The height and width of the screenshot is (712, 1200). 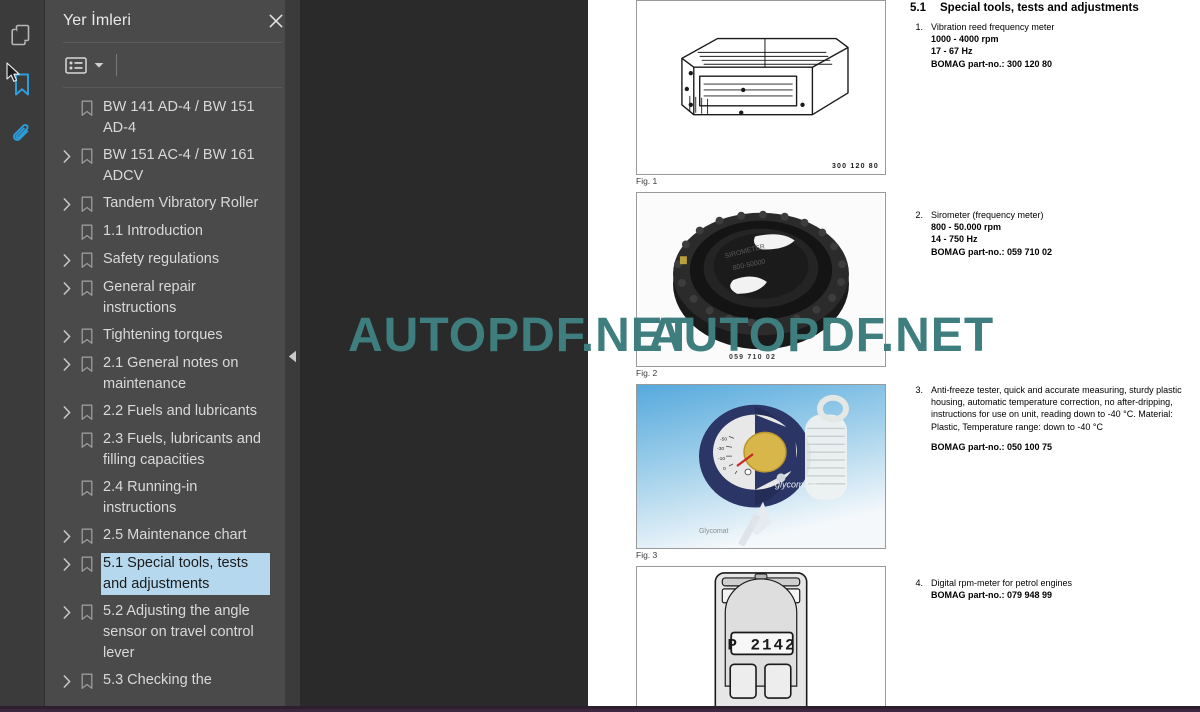 I want to click on chevron-down-icon, so click(x=99, y=65).